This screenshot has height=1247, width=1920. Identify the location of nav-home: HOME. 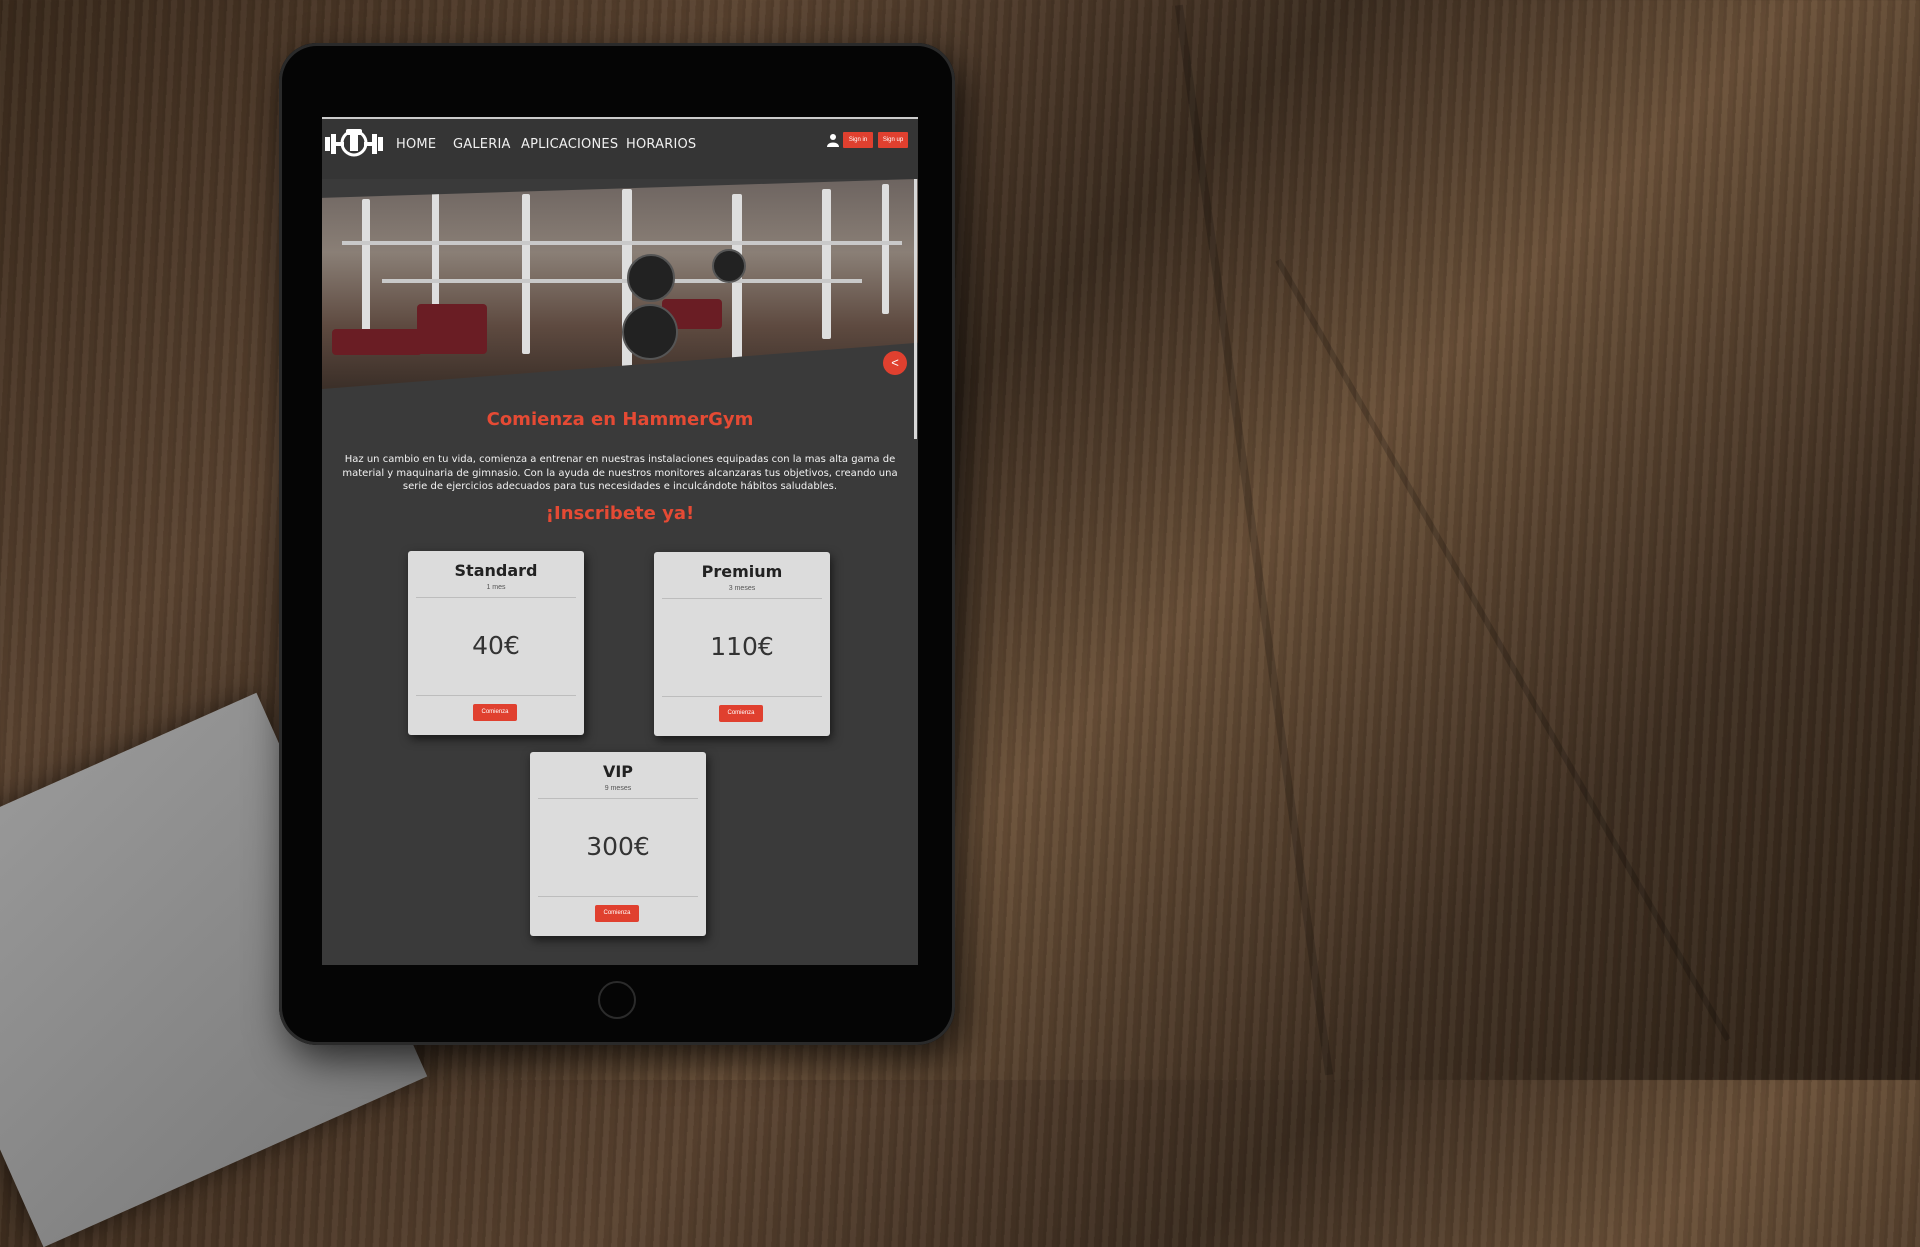
(416, 144).